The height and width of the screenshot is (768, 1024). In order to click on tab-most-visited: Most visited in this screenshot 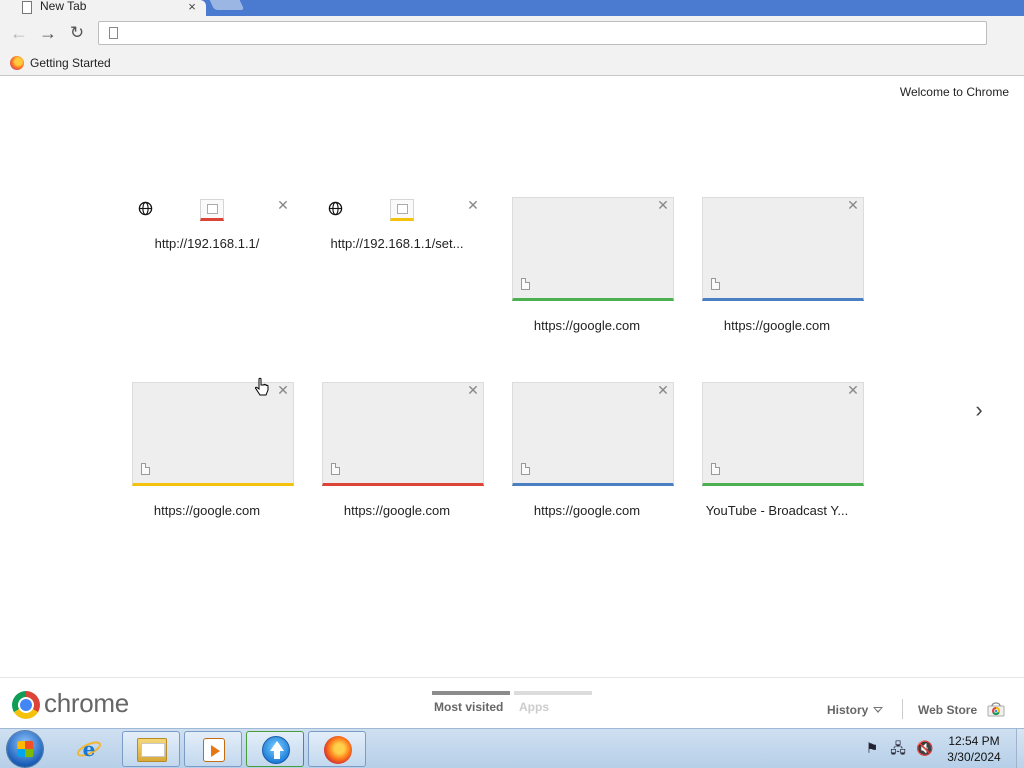, I will do `click(468, 707)`.